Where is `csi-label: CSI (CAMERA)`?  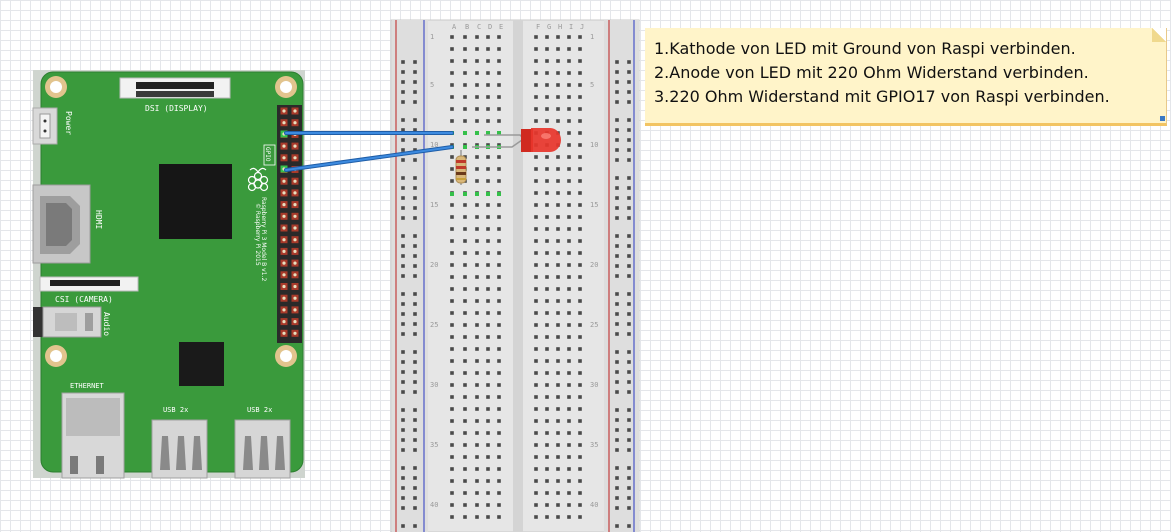 csi-label: CSI (CAMERA) is located at coordinates (84, 299).